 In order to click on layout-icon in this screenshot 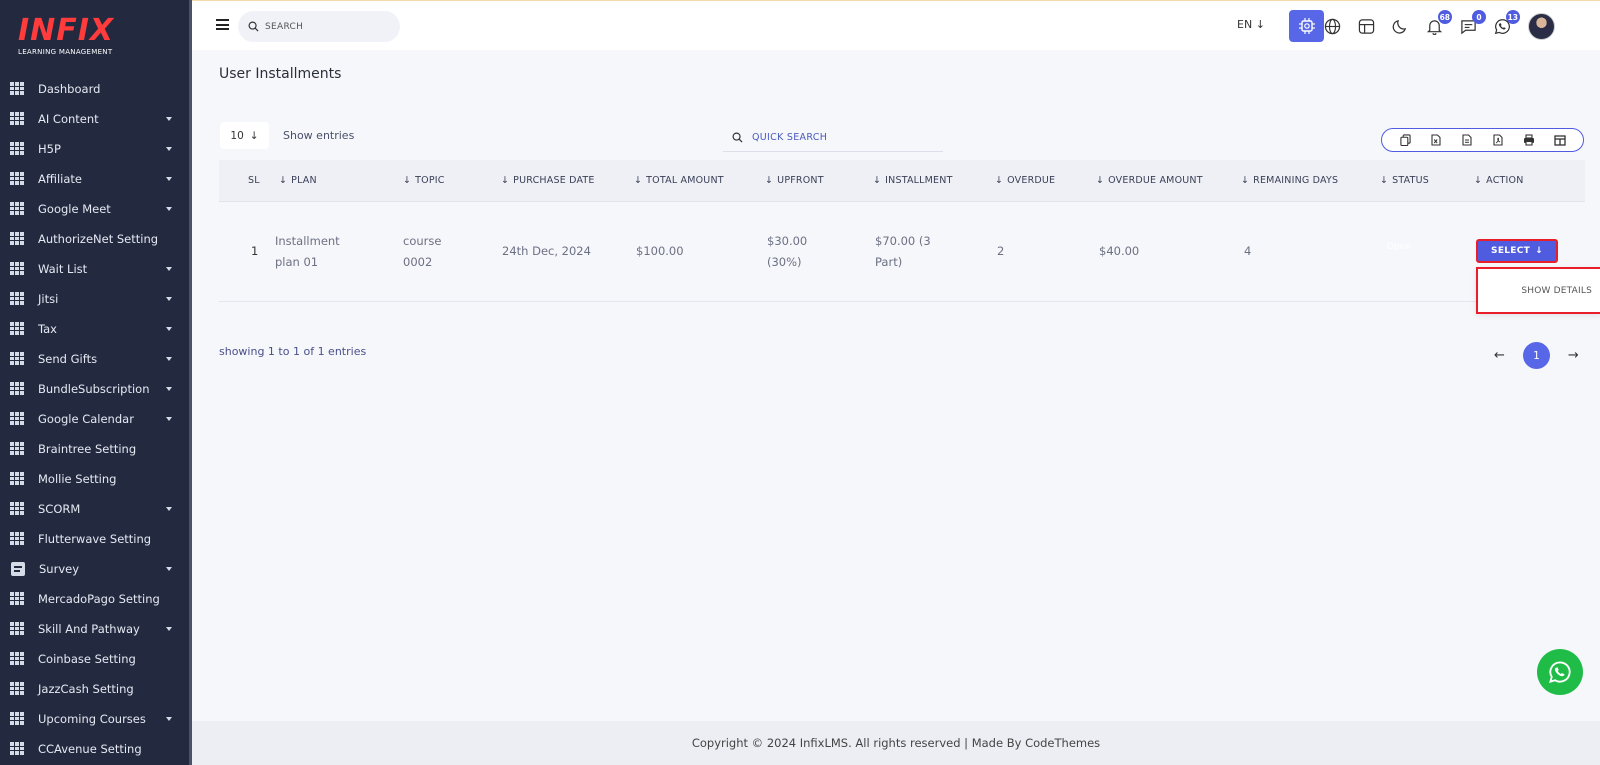, I will do `click(1366, 26)`.